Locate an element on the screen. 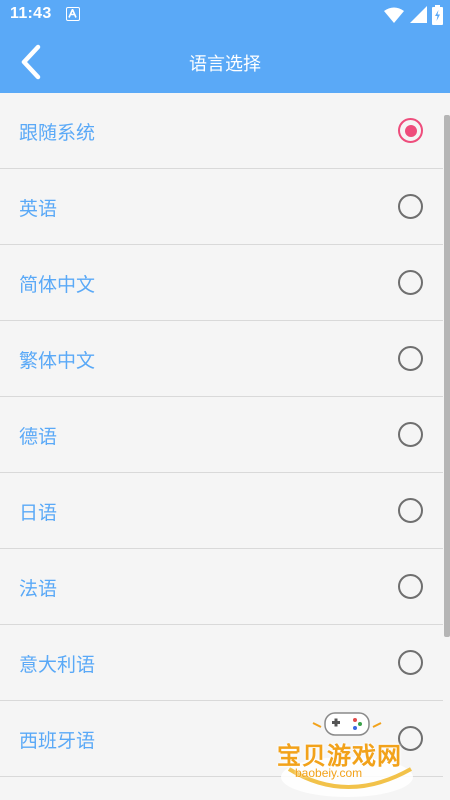  notification-a-icon is located at coordinates (73, 14).